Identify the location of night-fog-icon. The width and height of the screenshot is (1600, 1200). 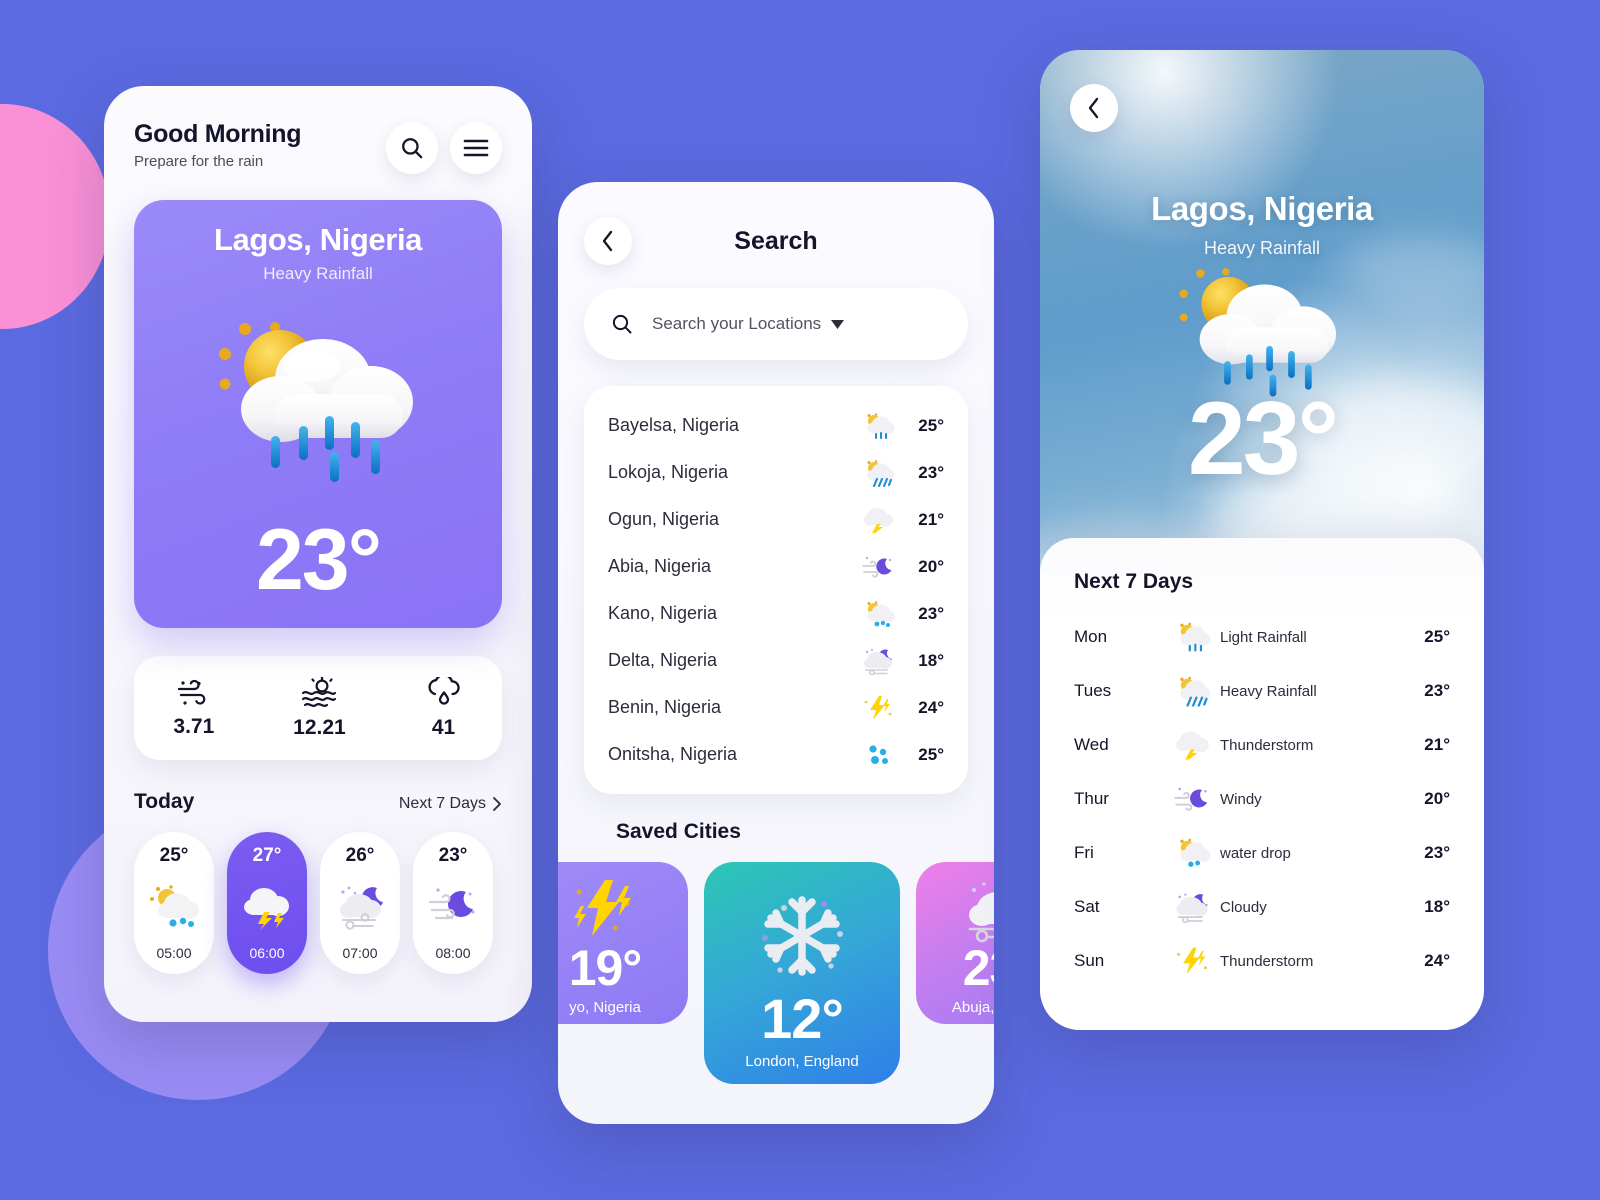
(878, 661).